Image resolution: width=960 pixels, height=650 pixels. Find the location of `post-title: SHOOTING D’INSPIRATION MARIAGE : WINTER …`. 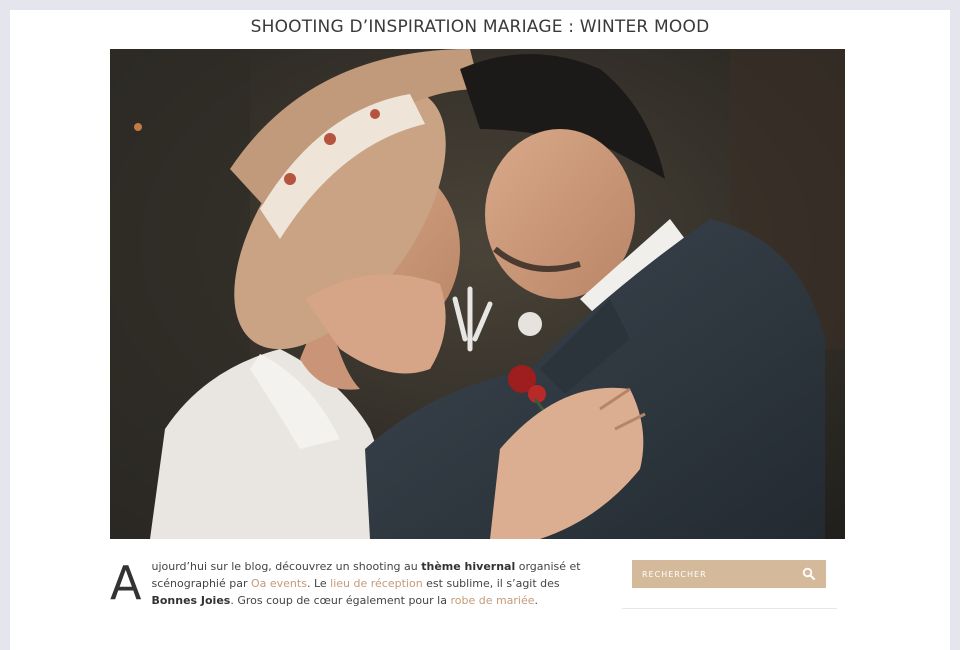

post-title: SHOOTING D’INSPIRATION MARIAGE : WINTER … is located at coordinates (480, 27).